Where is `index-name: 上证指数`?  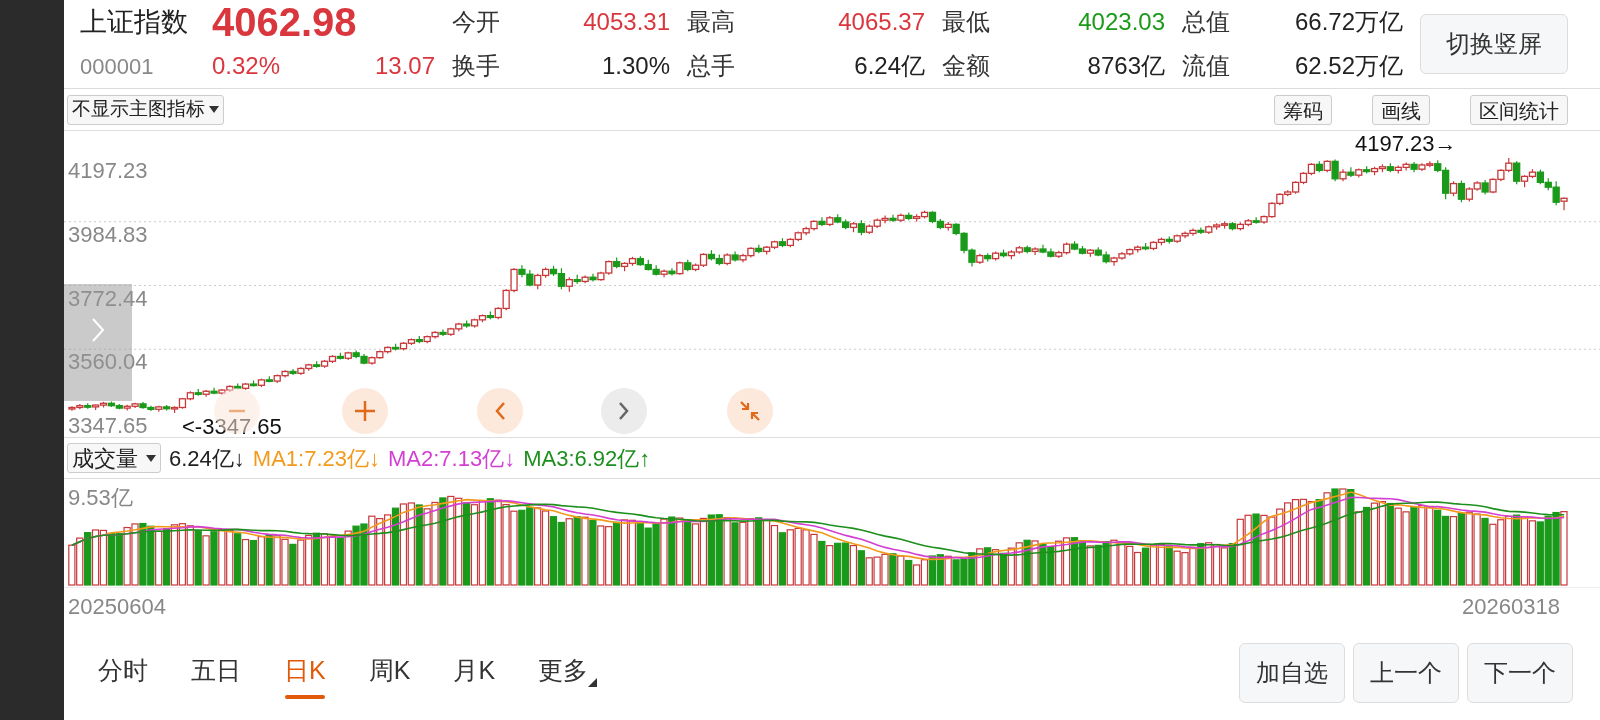
index-name: 上证指数 is located at coordinates (134, 22).